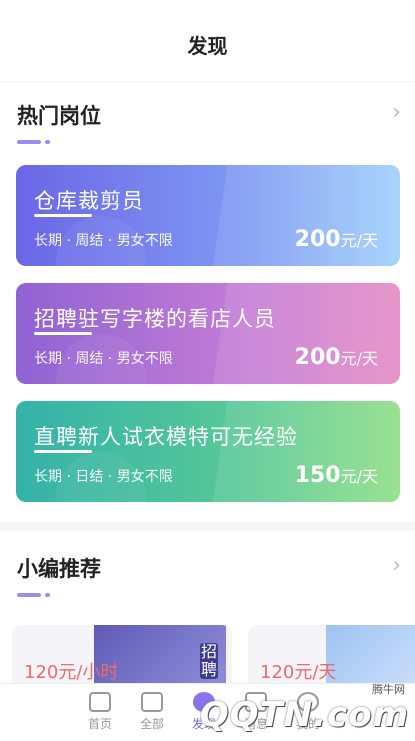 The width and height of the screenshot is (415, 741). I want to click on recommend-price: 120元/天, so click(298, 672).